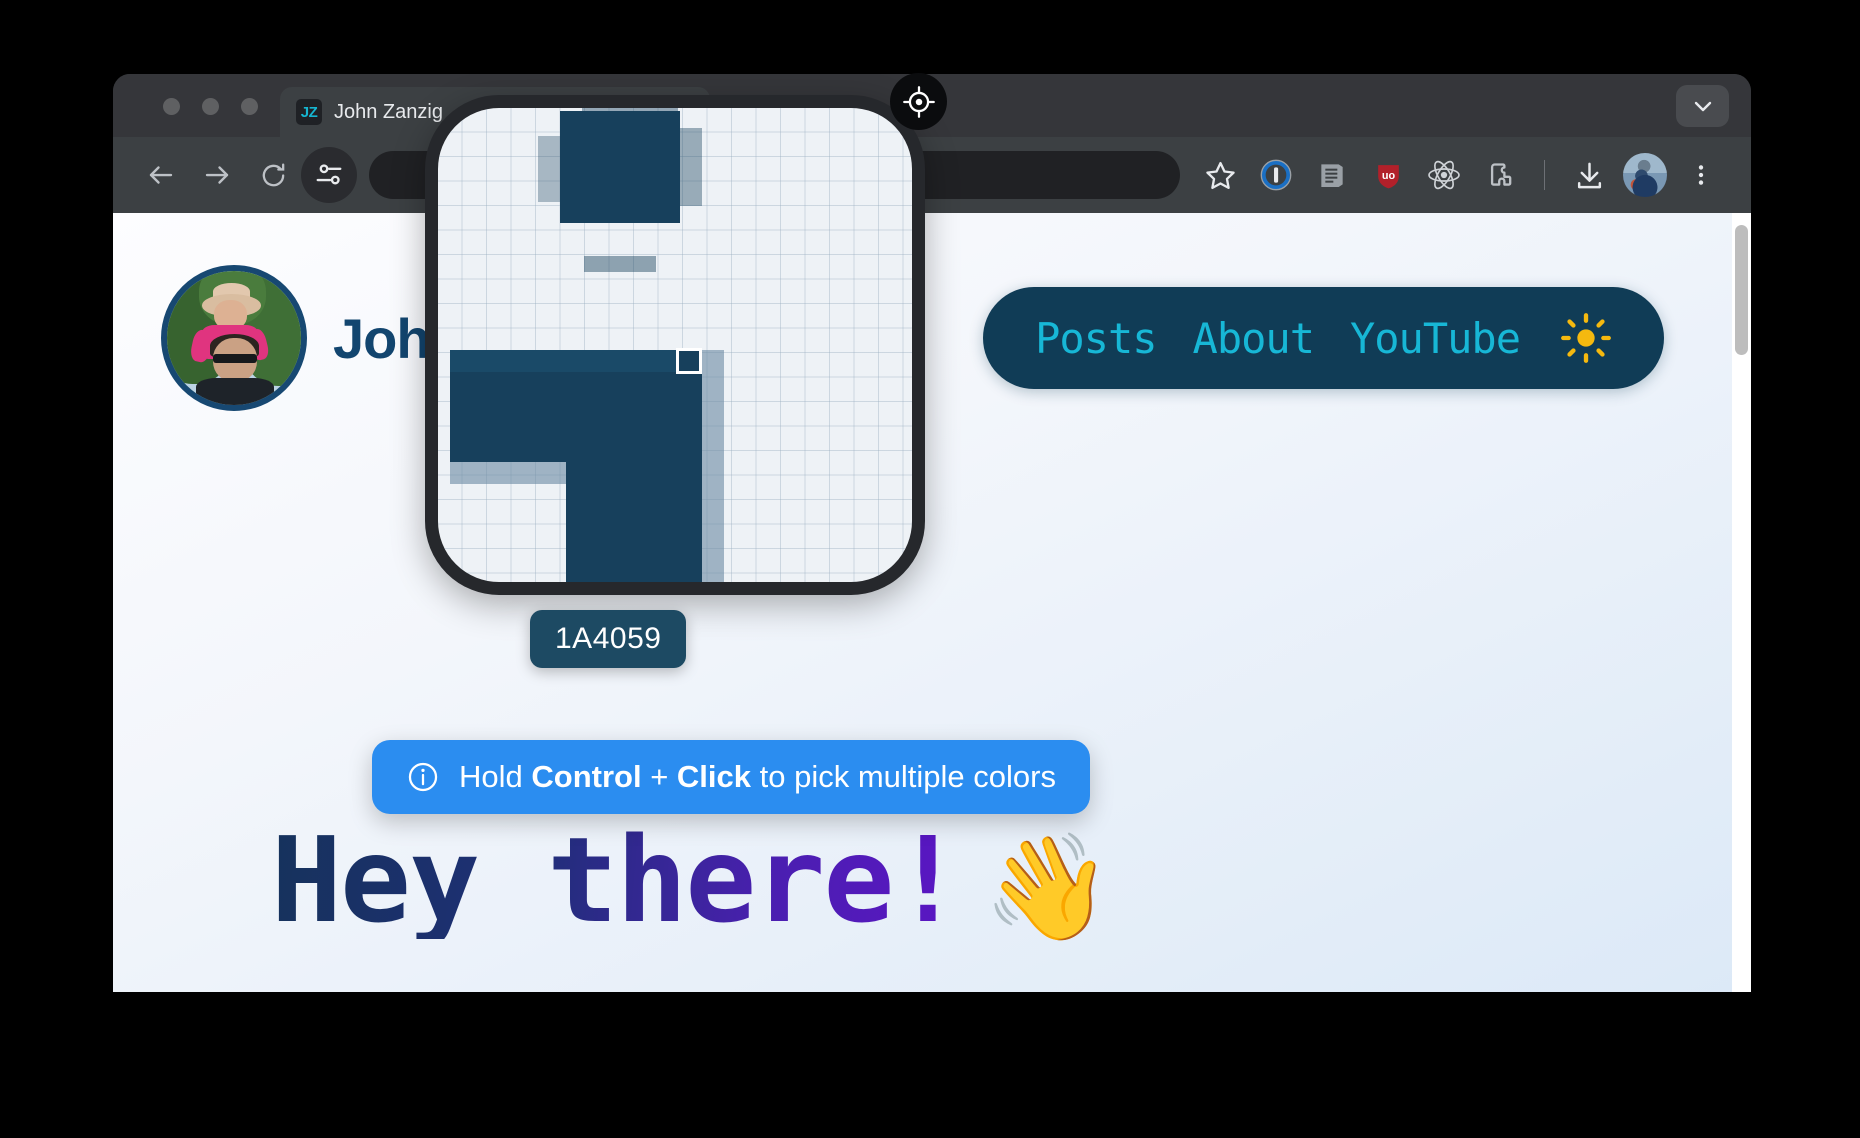 This screenshot has width=1860, height=1138. I want to click on eyedropper-pixel-cursor, so click(689, 361).